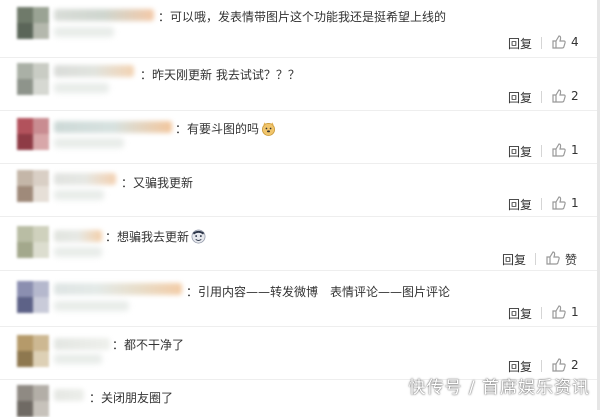 The width and height of the screenshot is (600, 417). Describe the element at coordinates (300, 190) in the screenshot. I see `comment-item-4: ：又骗我更新 回复 1` at that location.